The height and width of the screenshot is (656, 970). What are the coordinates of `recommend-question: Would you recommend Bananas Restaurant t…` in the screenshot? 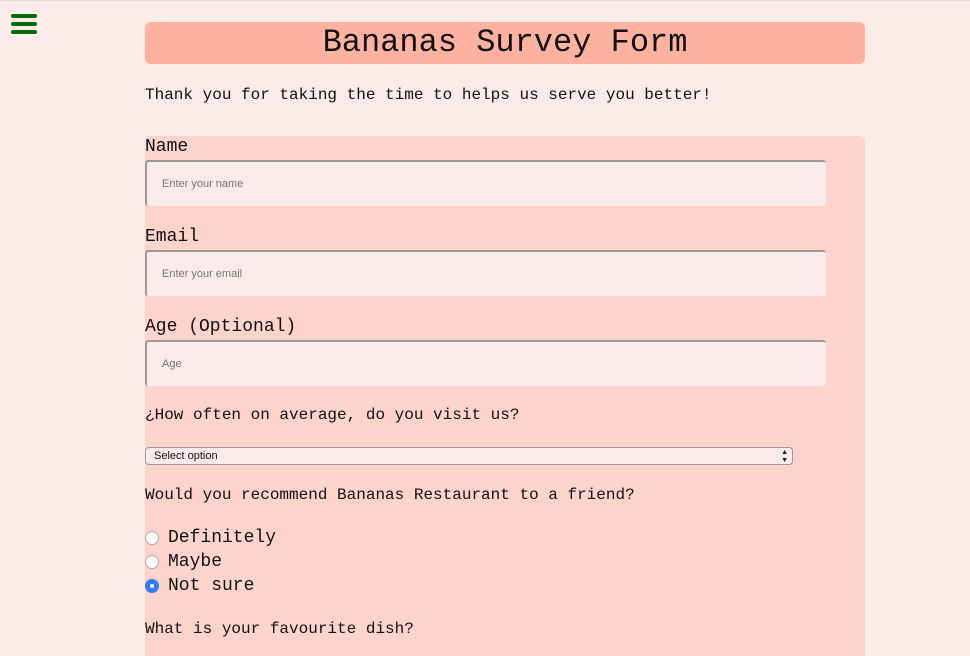 It's located at (390, 495).